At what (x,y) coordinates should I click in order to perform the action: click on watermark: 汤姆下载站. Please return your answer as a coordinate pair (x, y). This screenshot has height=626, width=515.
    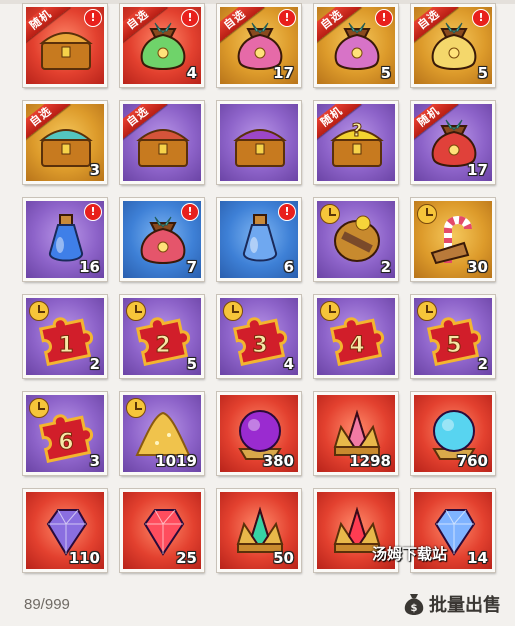
    Looking at the image, I should click on (410, 554).